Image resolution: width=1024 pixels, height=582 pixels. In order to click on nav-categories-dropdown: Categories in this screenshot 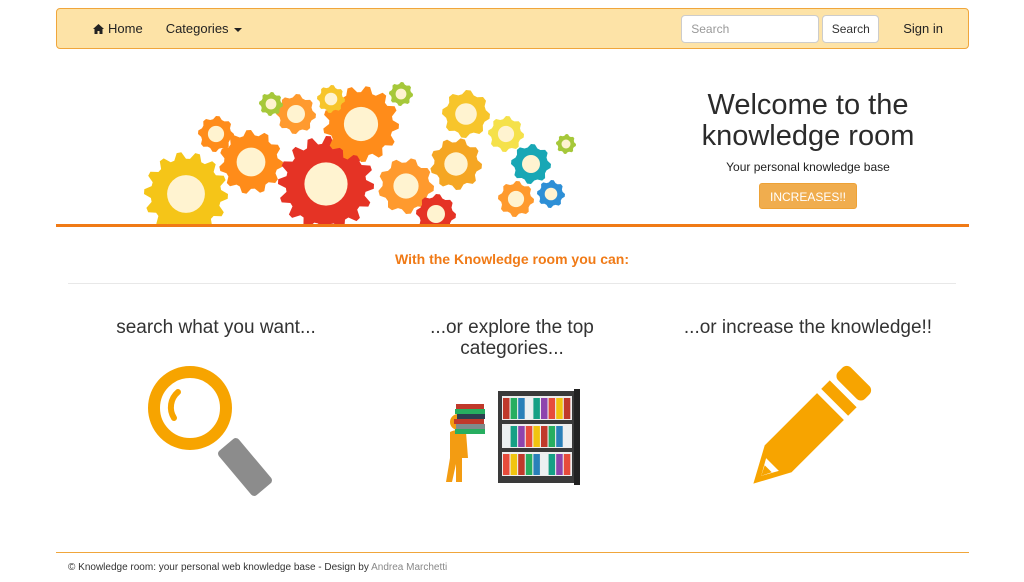, I will do `click(204, 28)`.